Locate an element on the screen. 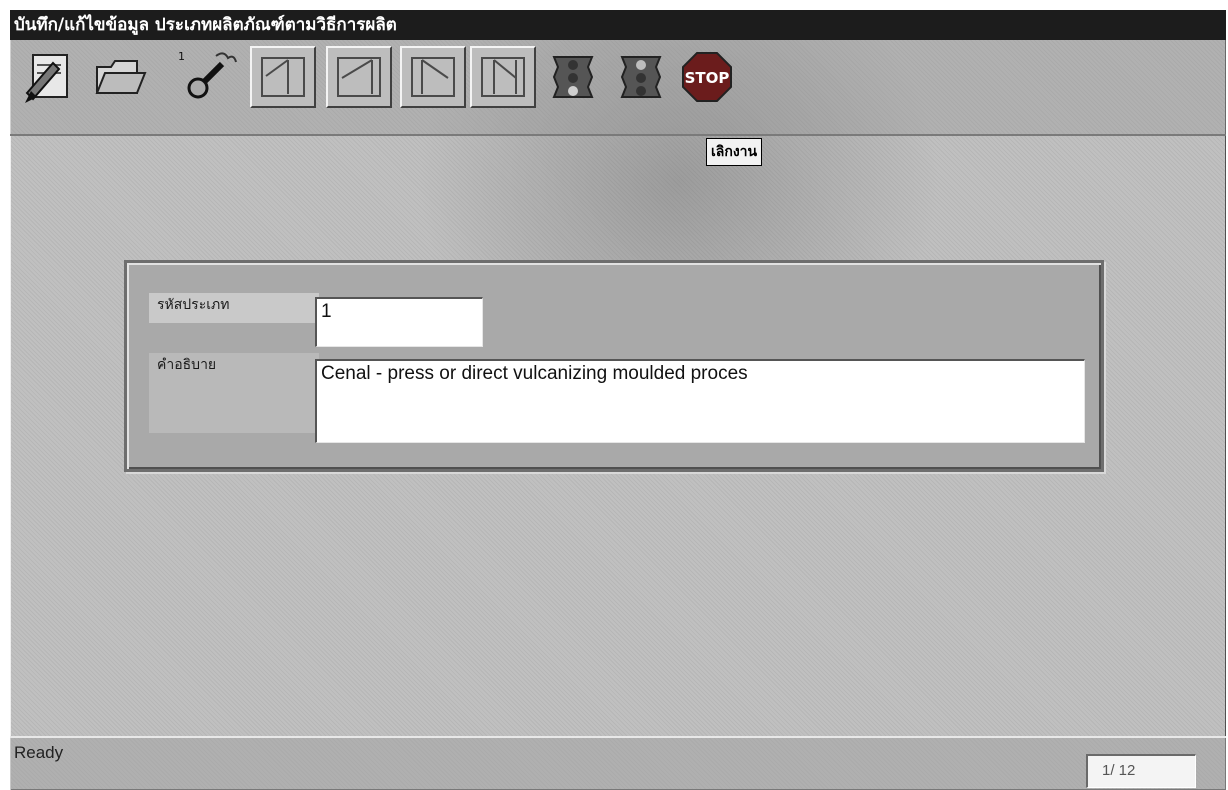  next-icon is located at coordinates (433, 77).